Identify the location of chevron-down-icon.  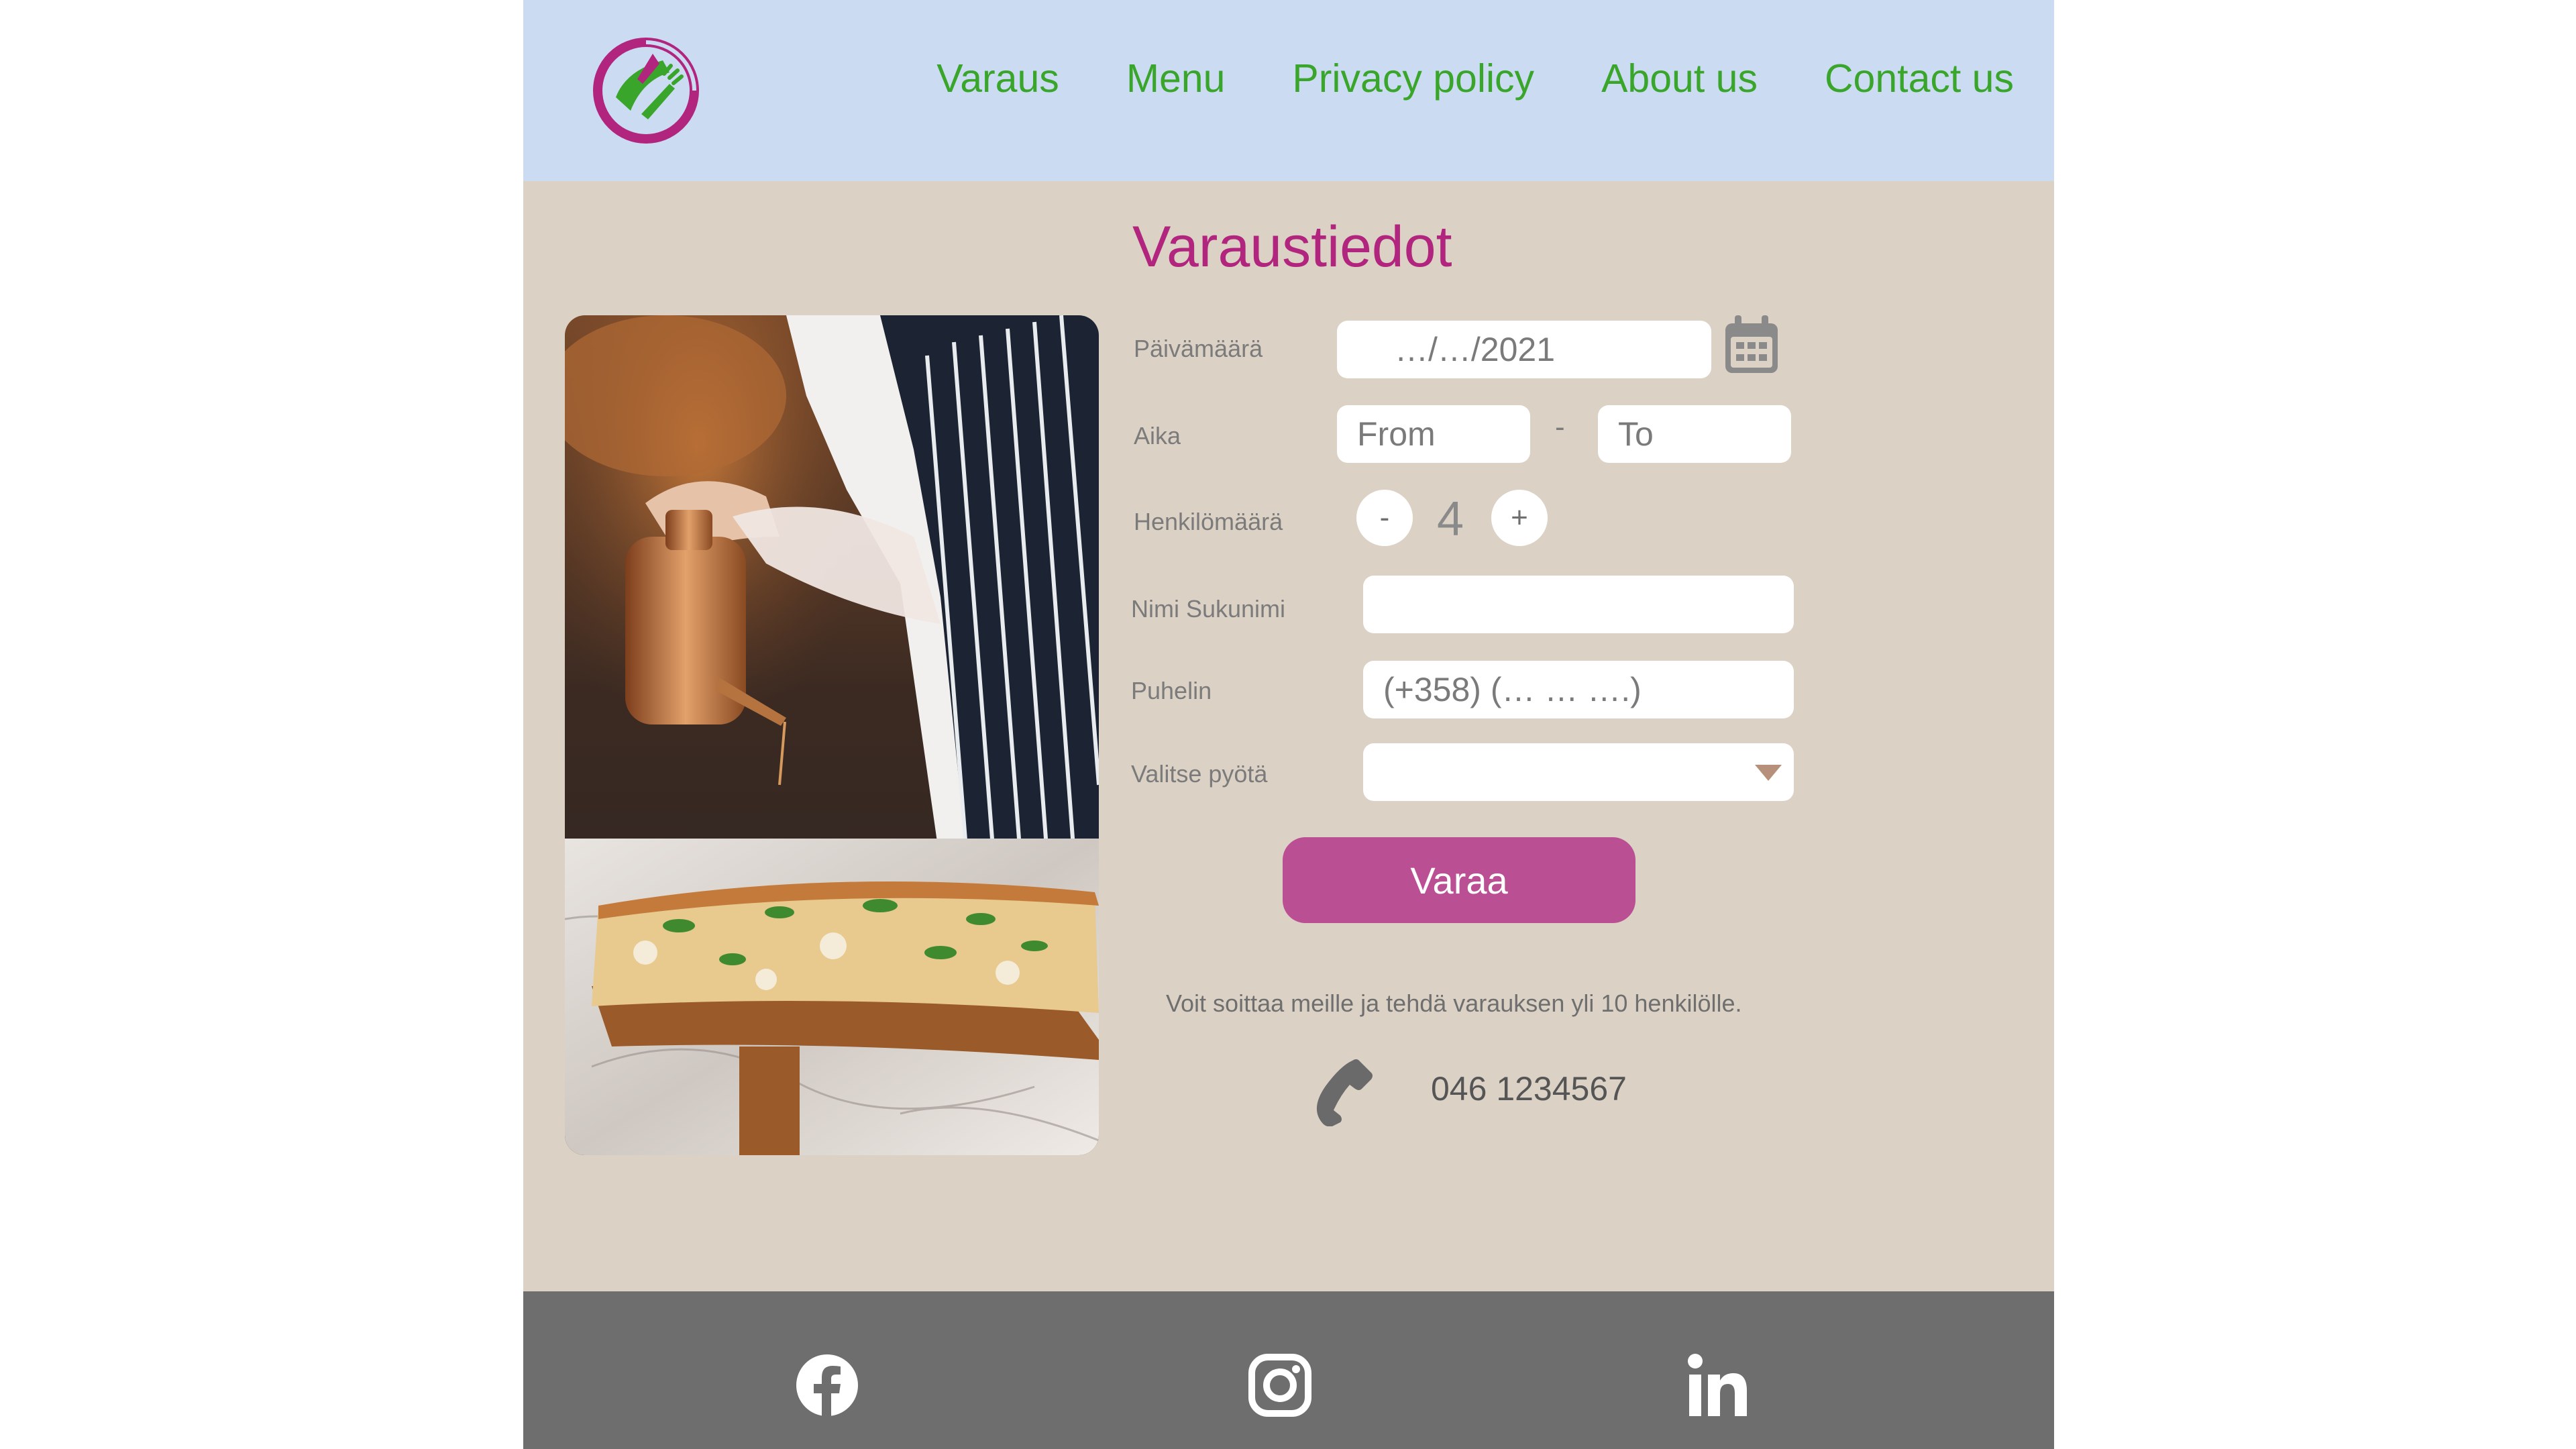
(1768, 773).